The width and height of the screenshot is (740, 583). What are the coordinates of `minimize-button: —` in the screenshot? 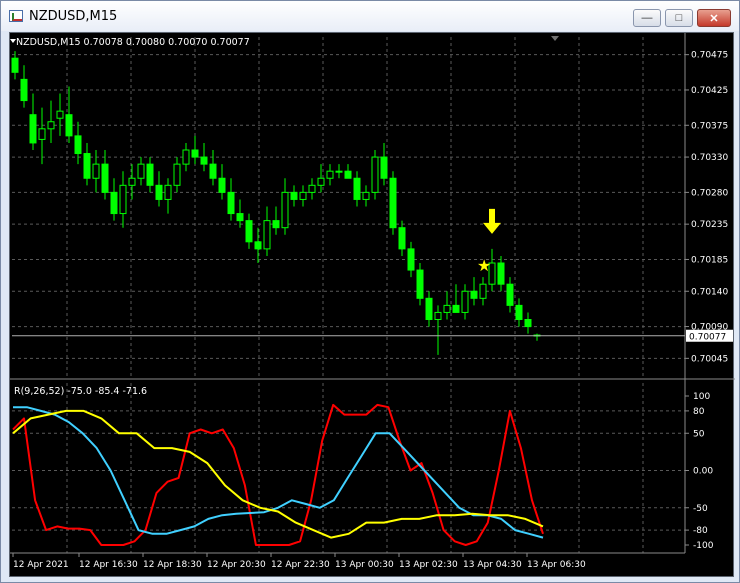 It's located at (647, 18).